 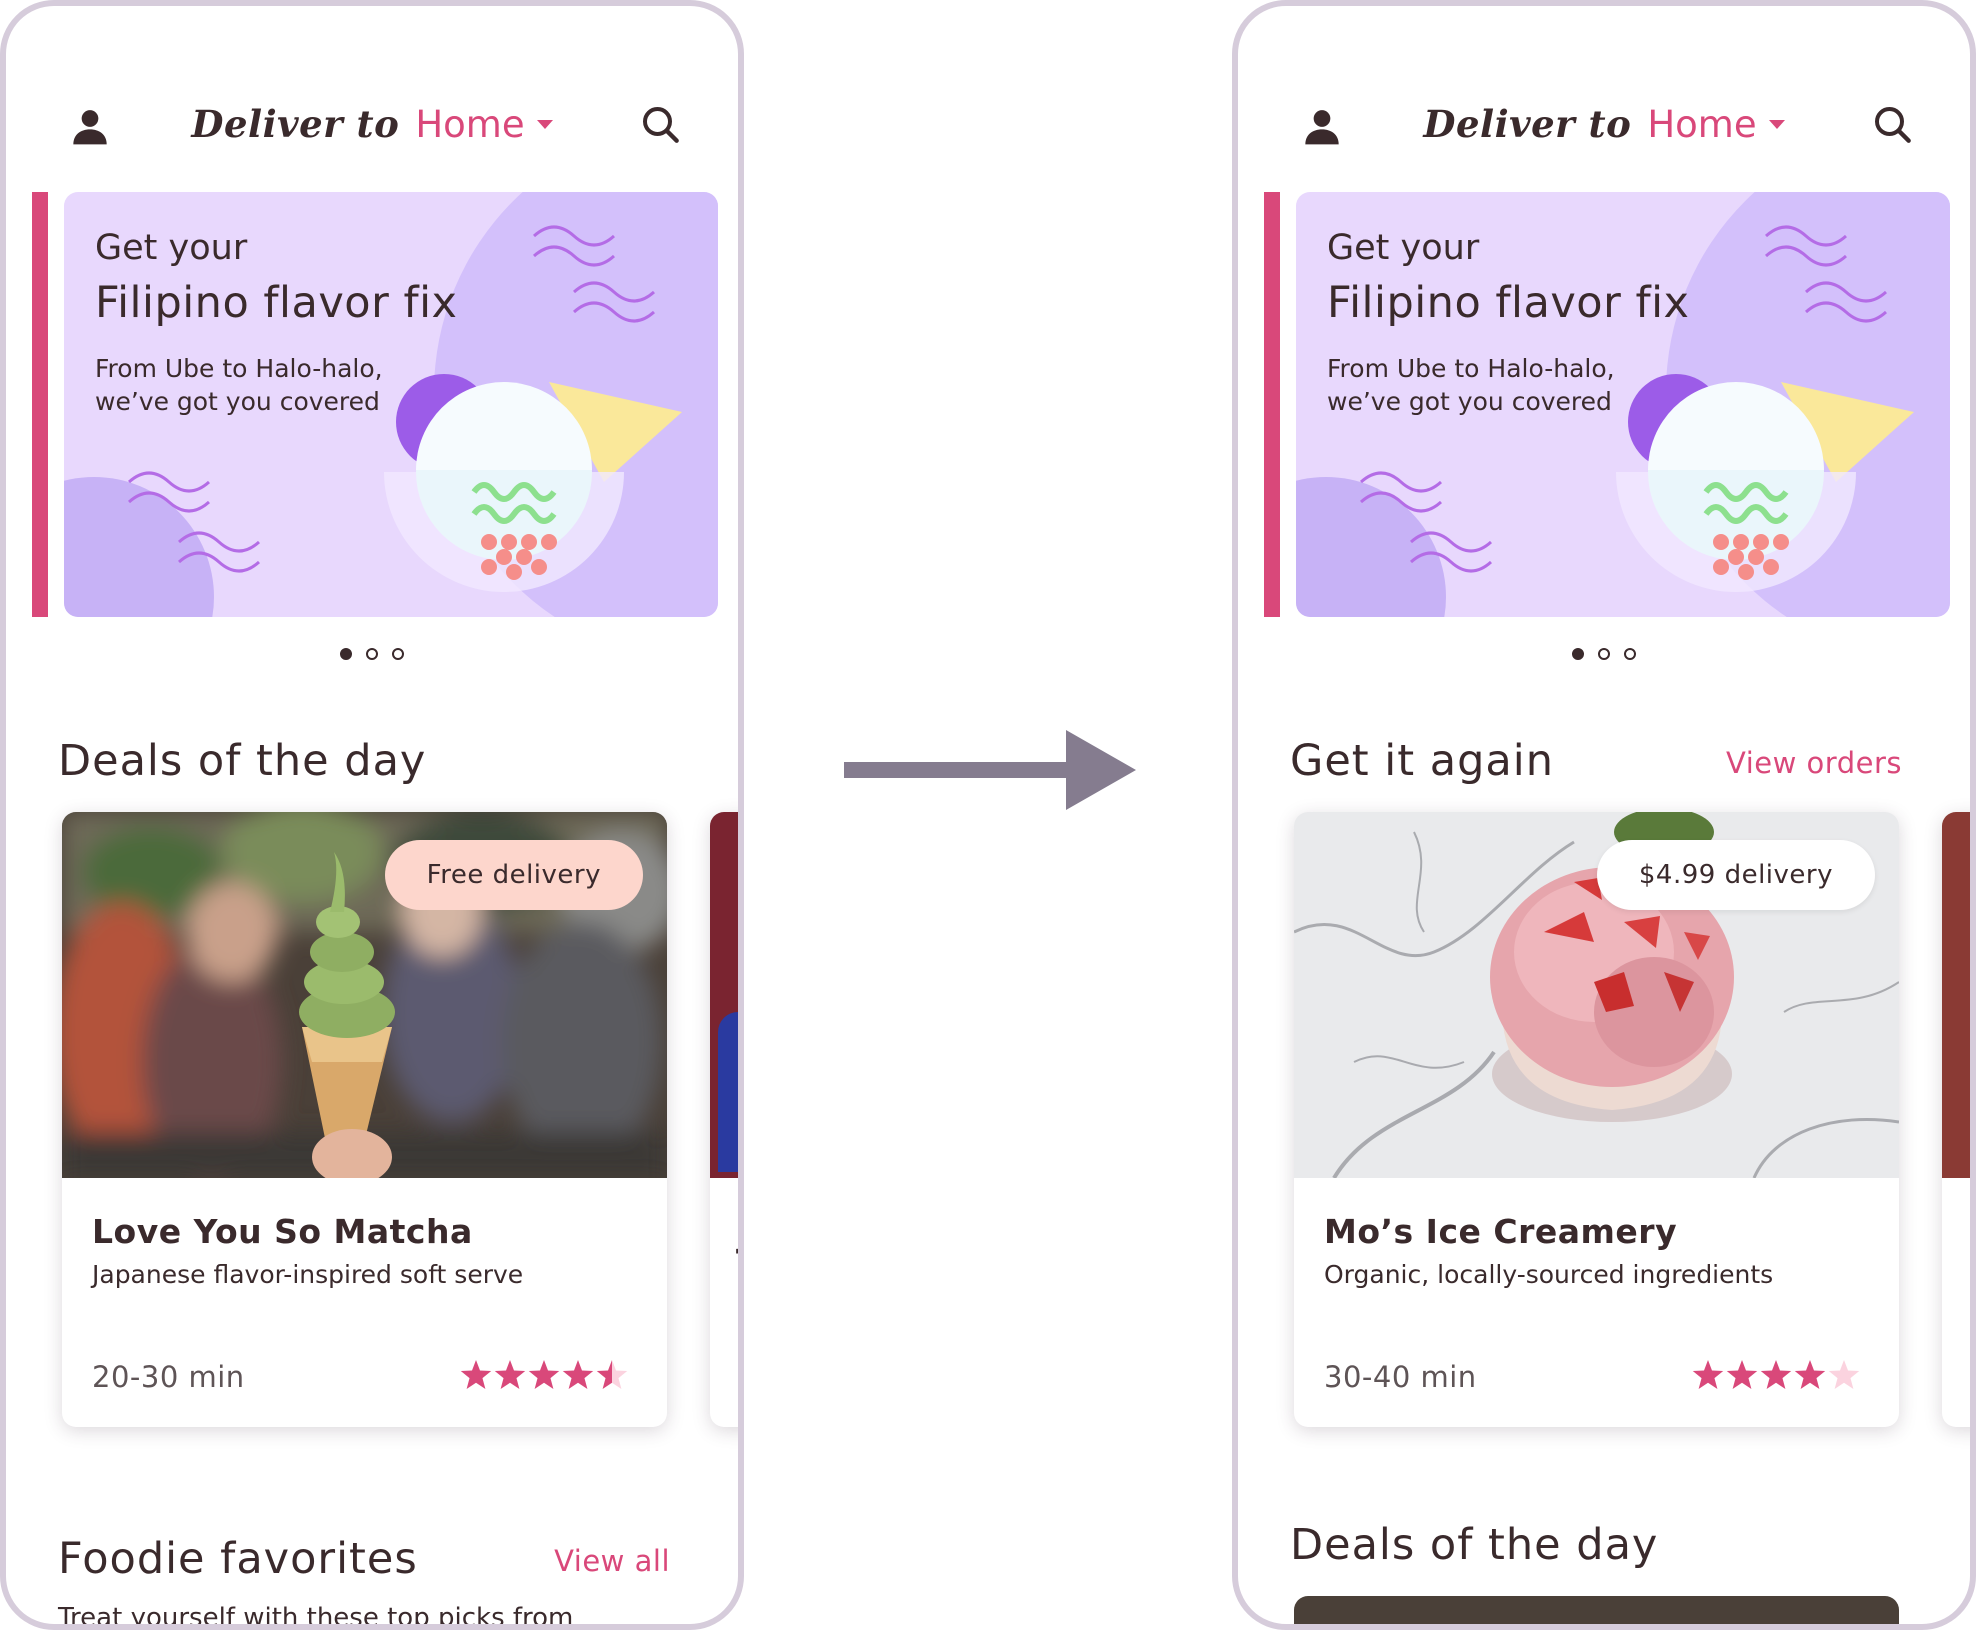 I want to click on delivery-badge: $4.99 delivery, so click(x=1735, y=875).